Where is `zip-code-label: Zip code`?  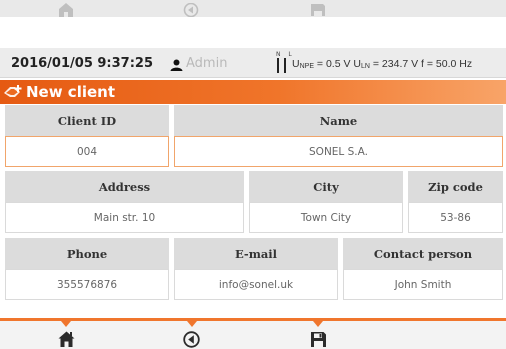 zip-code-label: Zip code is located at coordinates (455, 186).